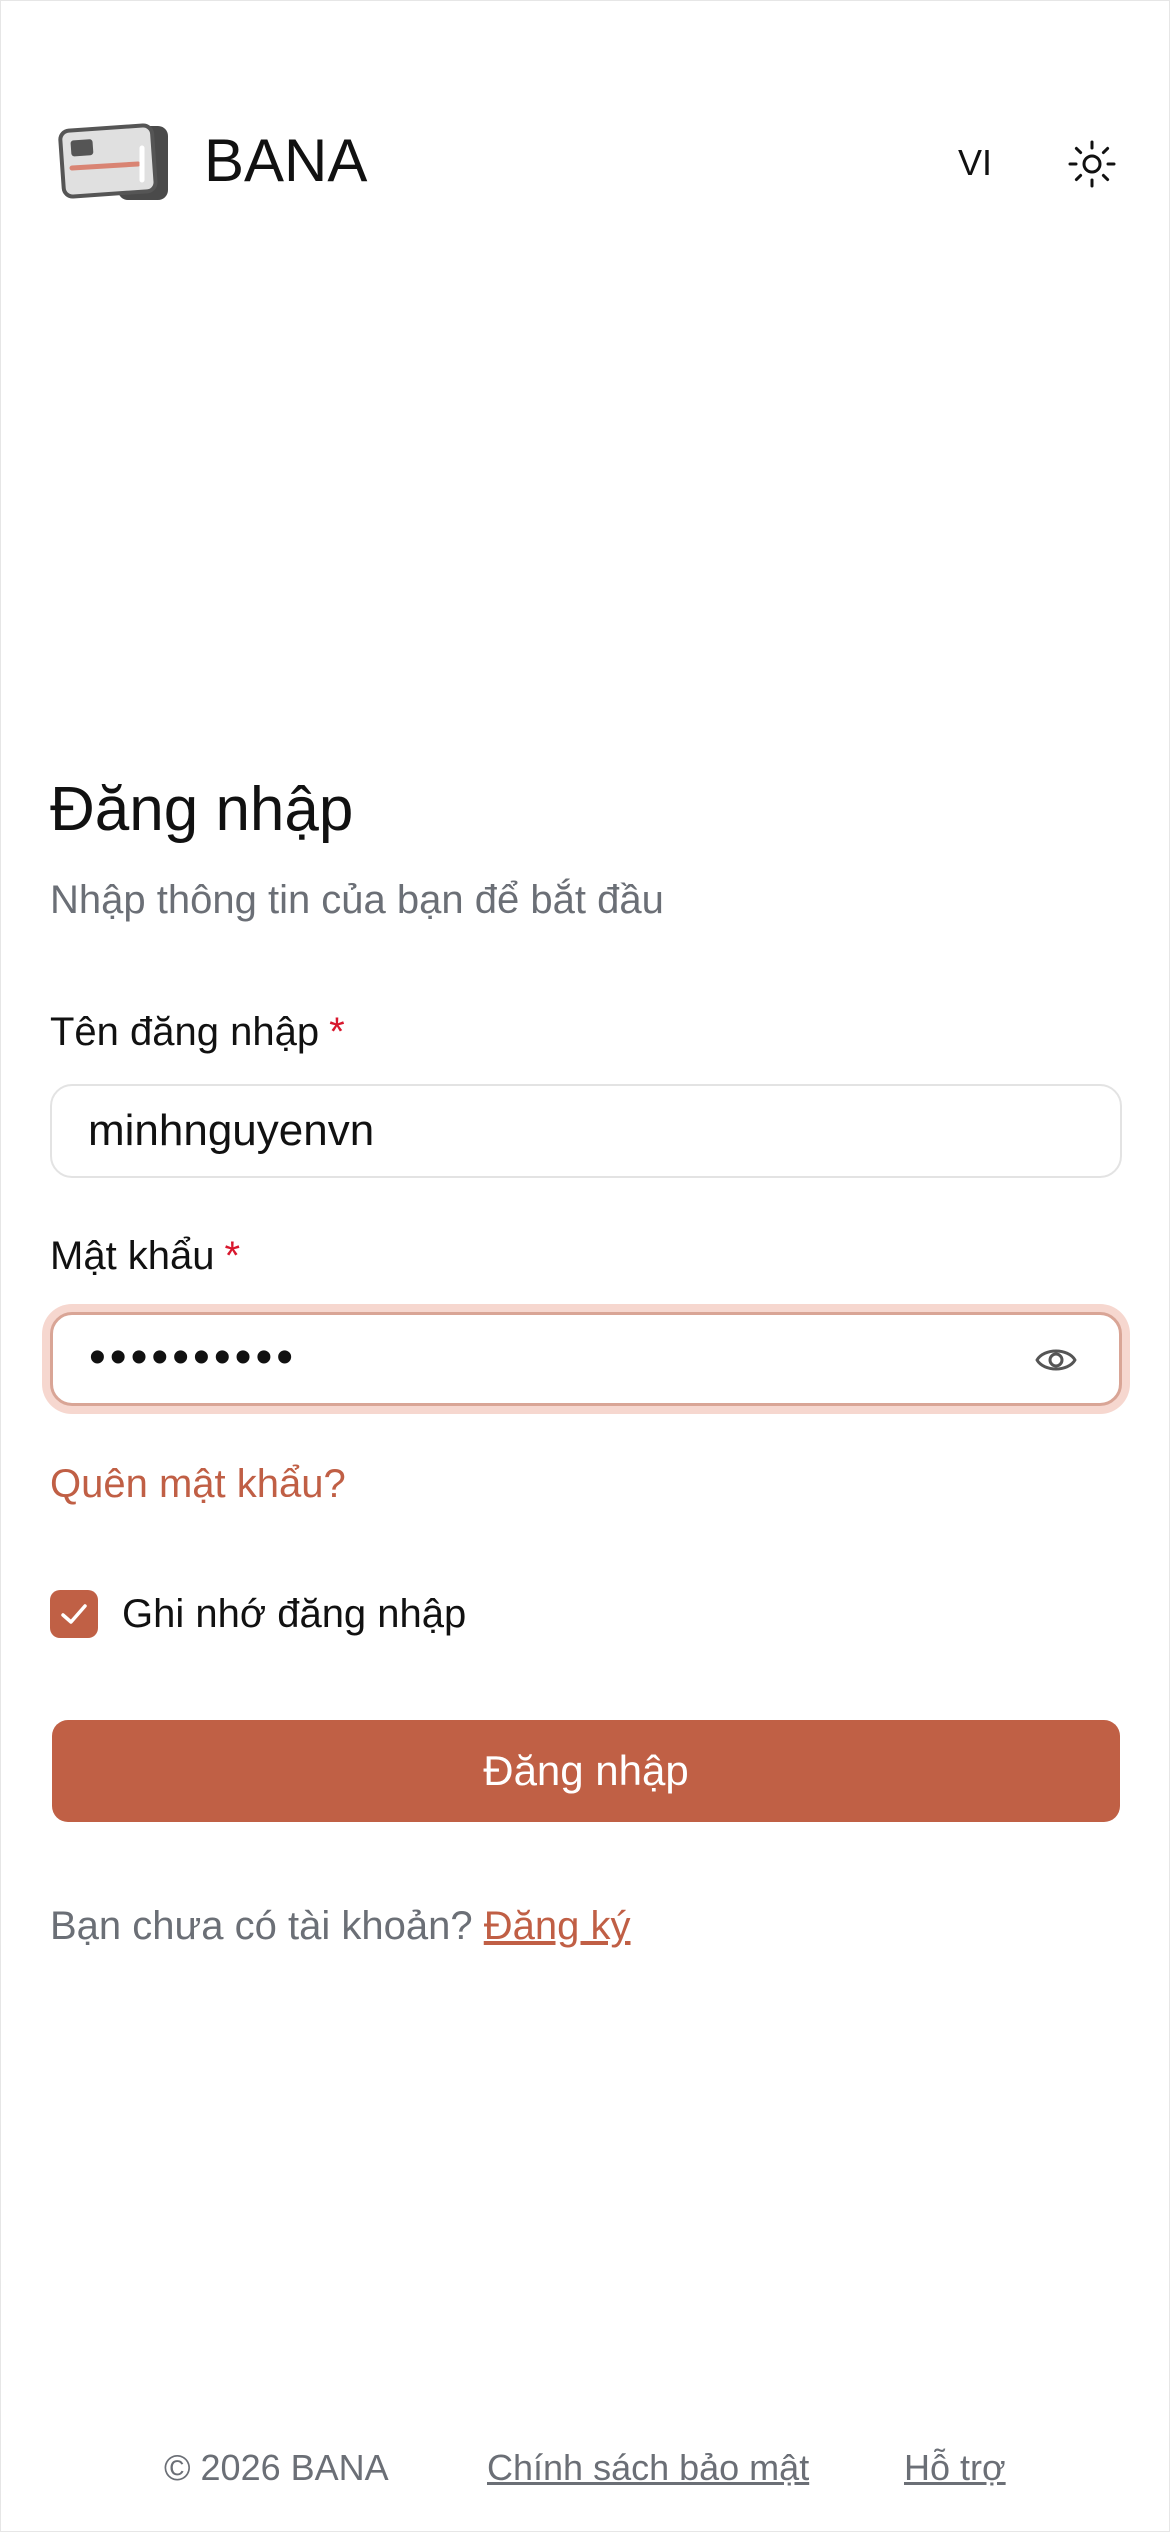 This screenshot has height=2534, width=1172. Describe the element at coordinates (198, 1484) in the screenshot. I see `forgot-password-link: Quên mật khẩu?` at that location.